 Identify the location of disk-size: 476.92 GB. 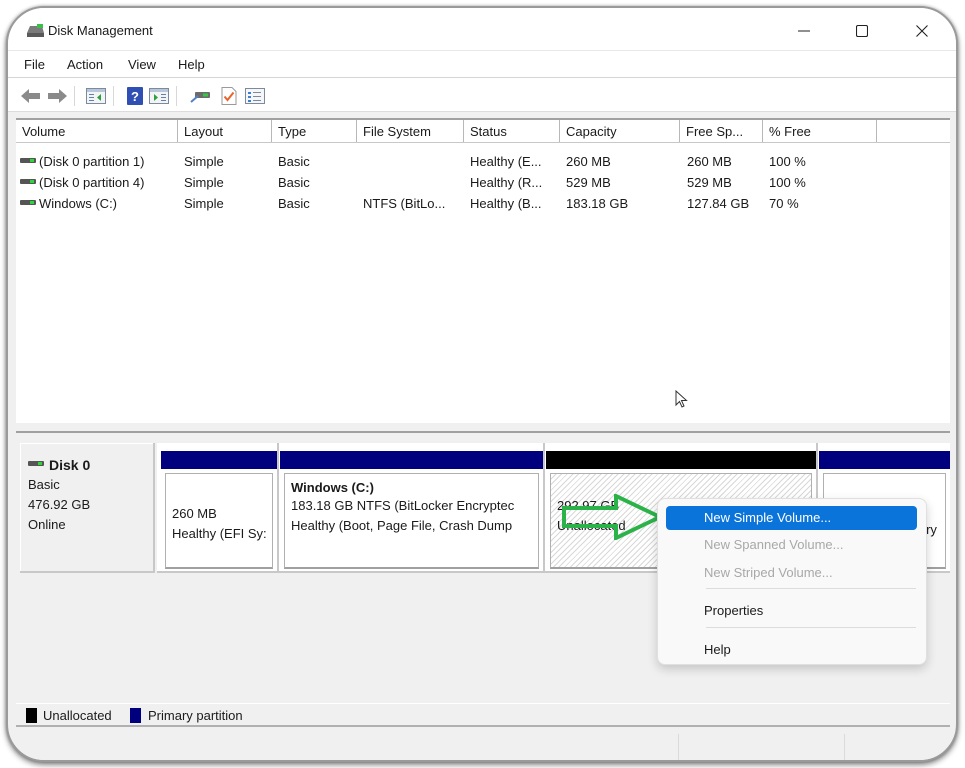
(59, 504).